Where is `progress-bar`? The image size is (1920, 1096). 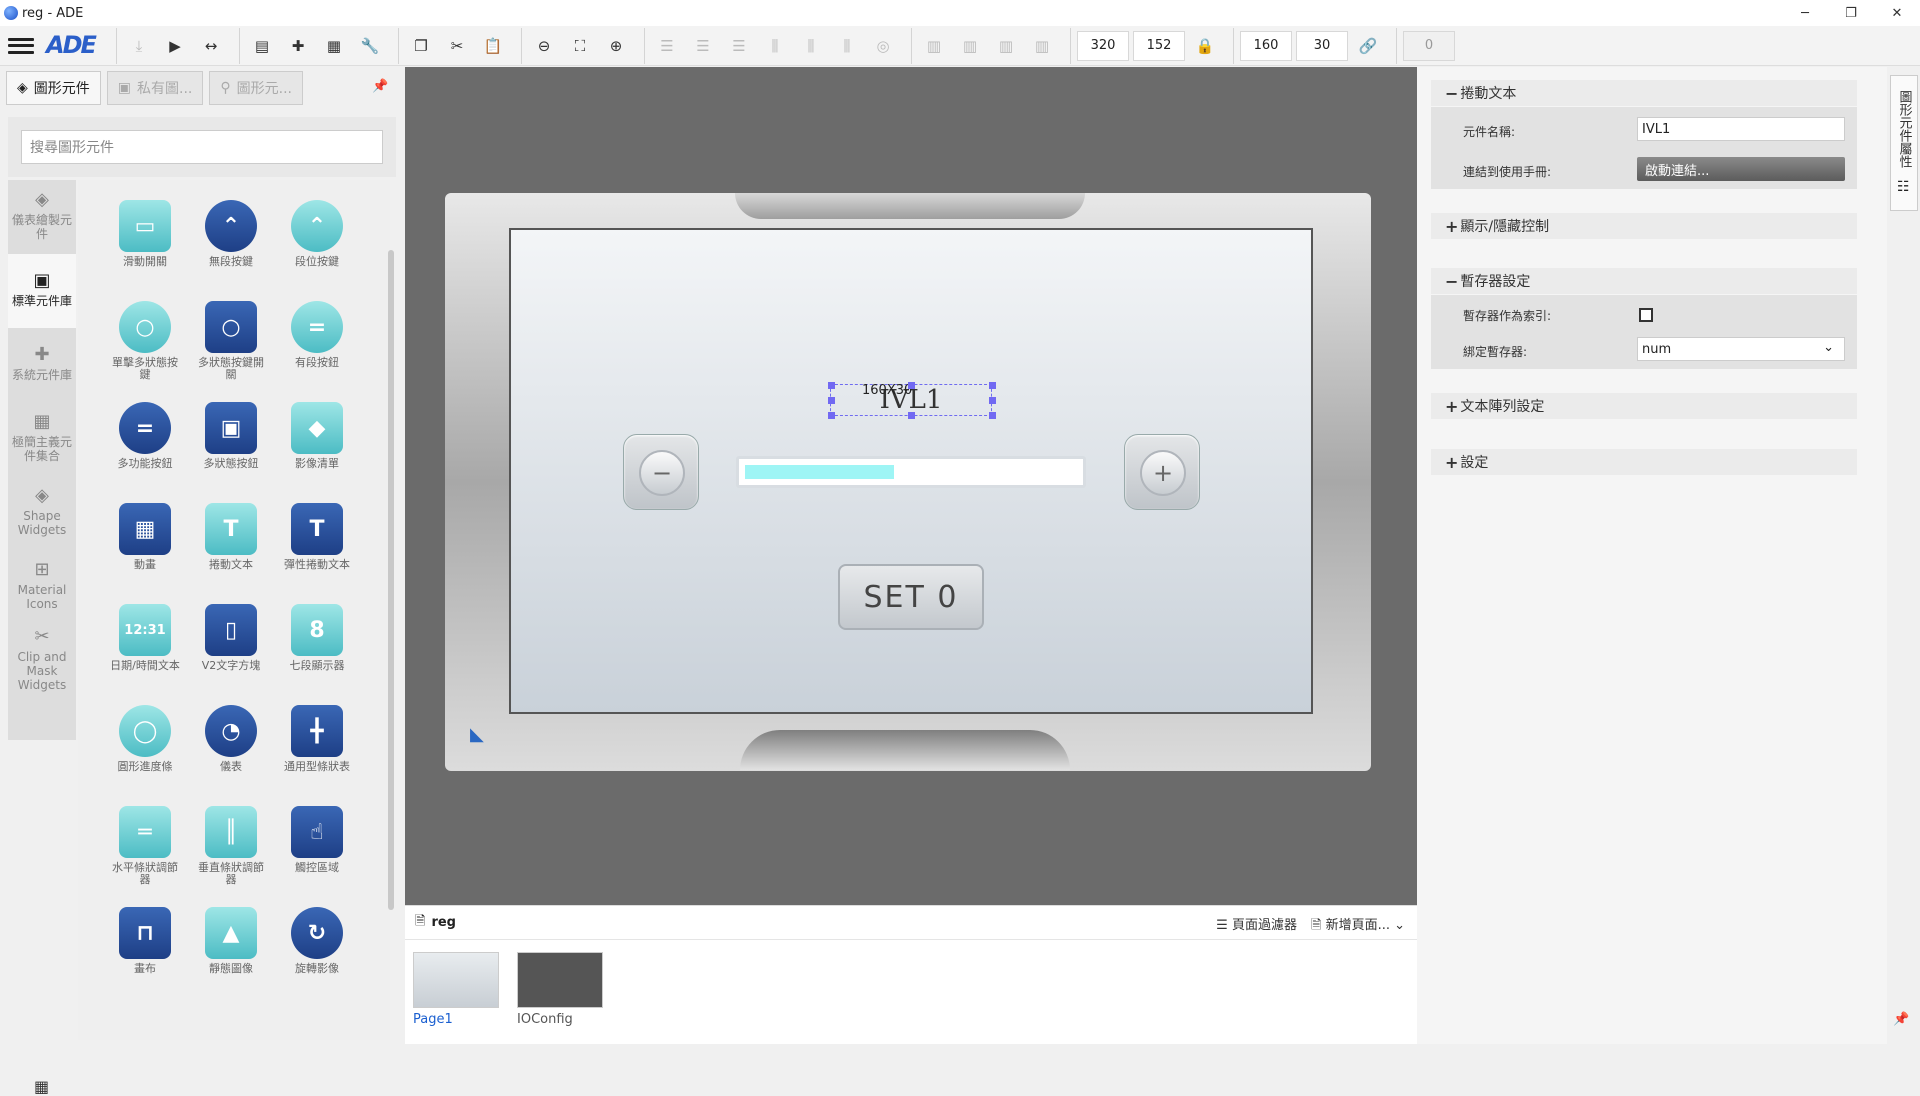 progress-bar is located at coordinates (911, 472).